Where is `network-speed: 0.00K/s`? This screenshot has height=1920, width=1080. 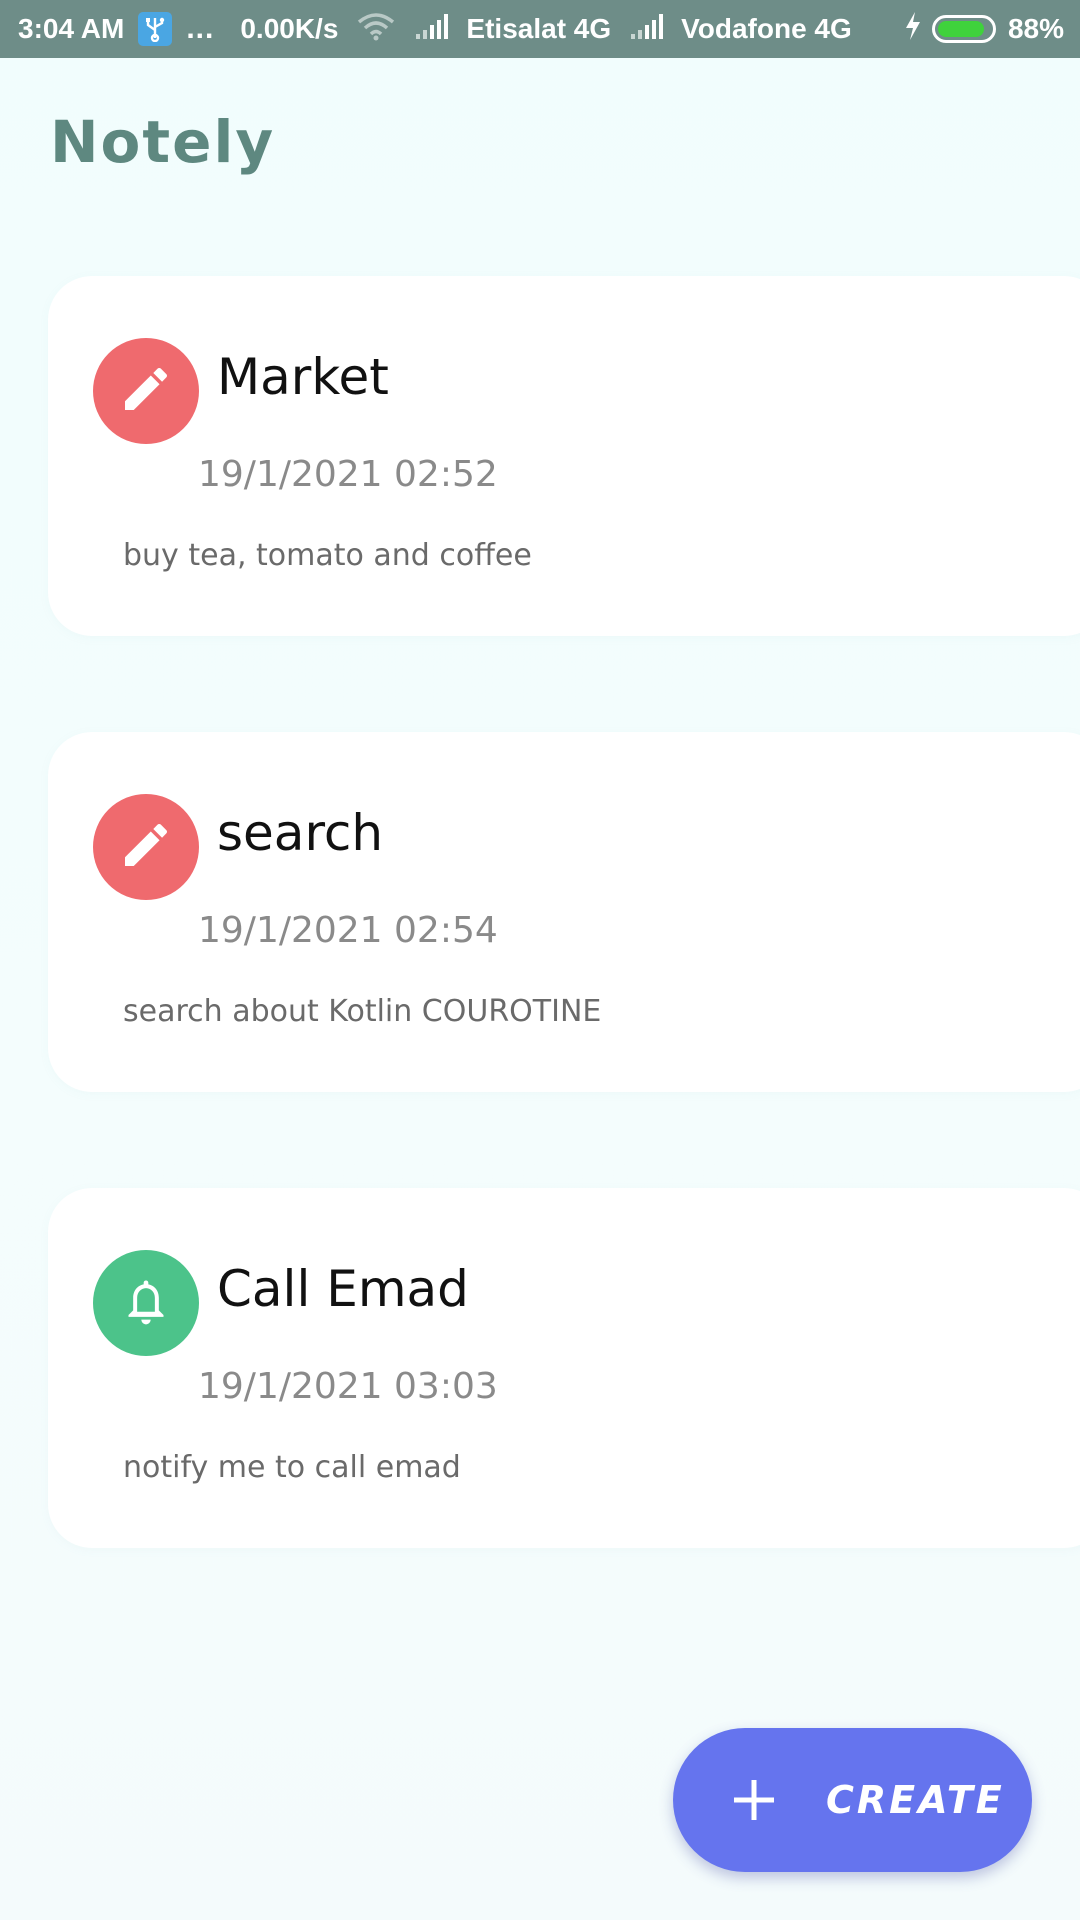 network-speed: 0.00K/s is located at coordinates (289, 28).